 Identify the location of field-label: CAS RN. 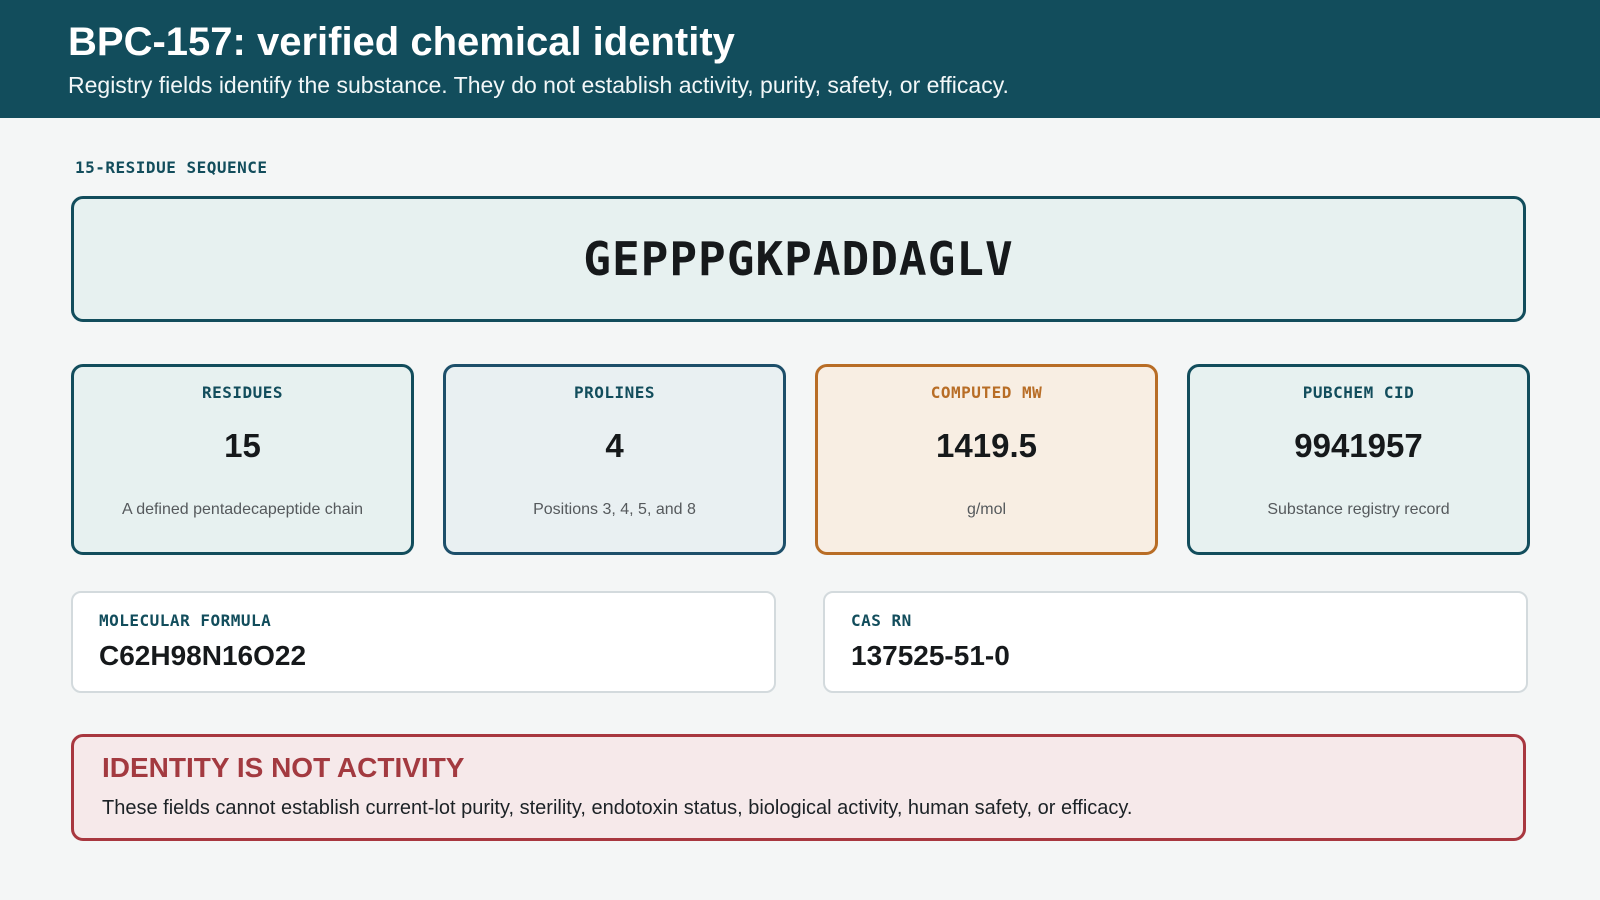
(881, 620).